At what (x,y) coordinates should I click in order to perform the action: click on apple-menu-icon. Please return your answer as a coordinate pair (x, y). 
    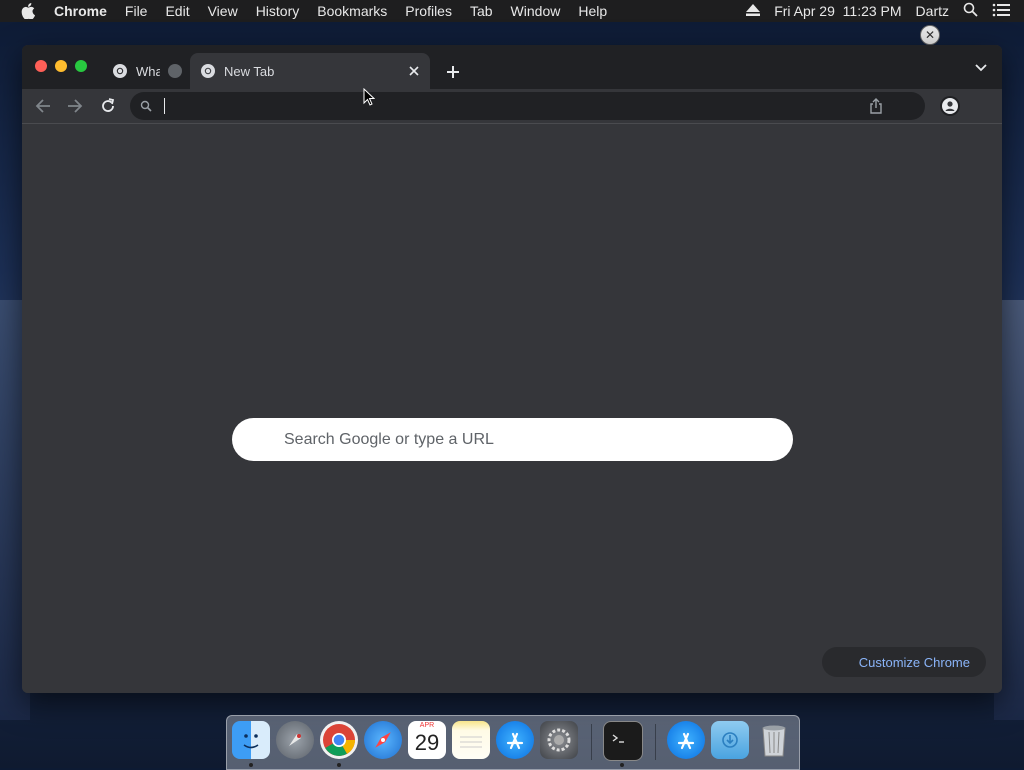
    Looking at the image, I should click on (28, 11).